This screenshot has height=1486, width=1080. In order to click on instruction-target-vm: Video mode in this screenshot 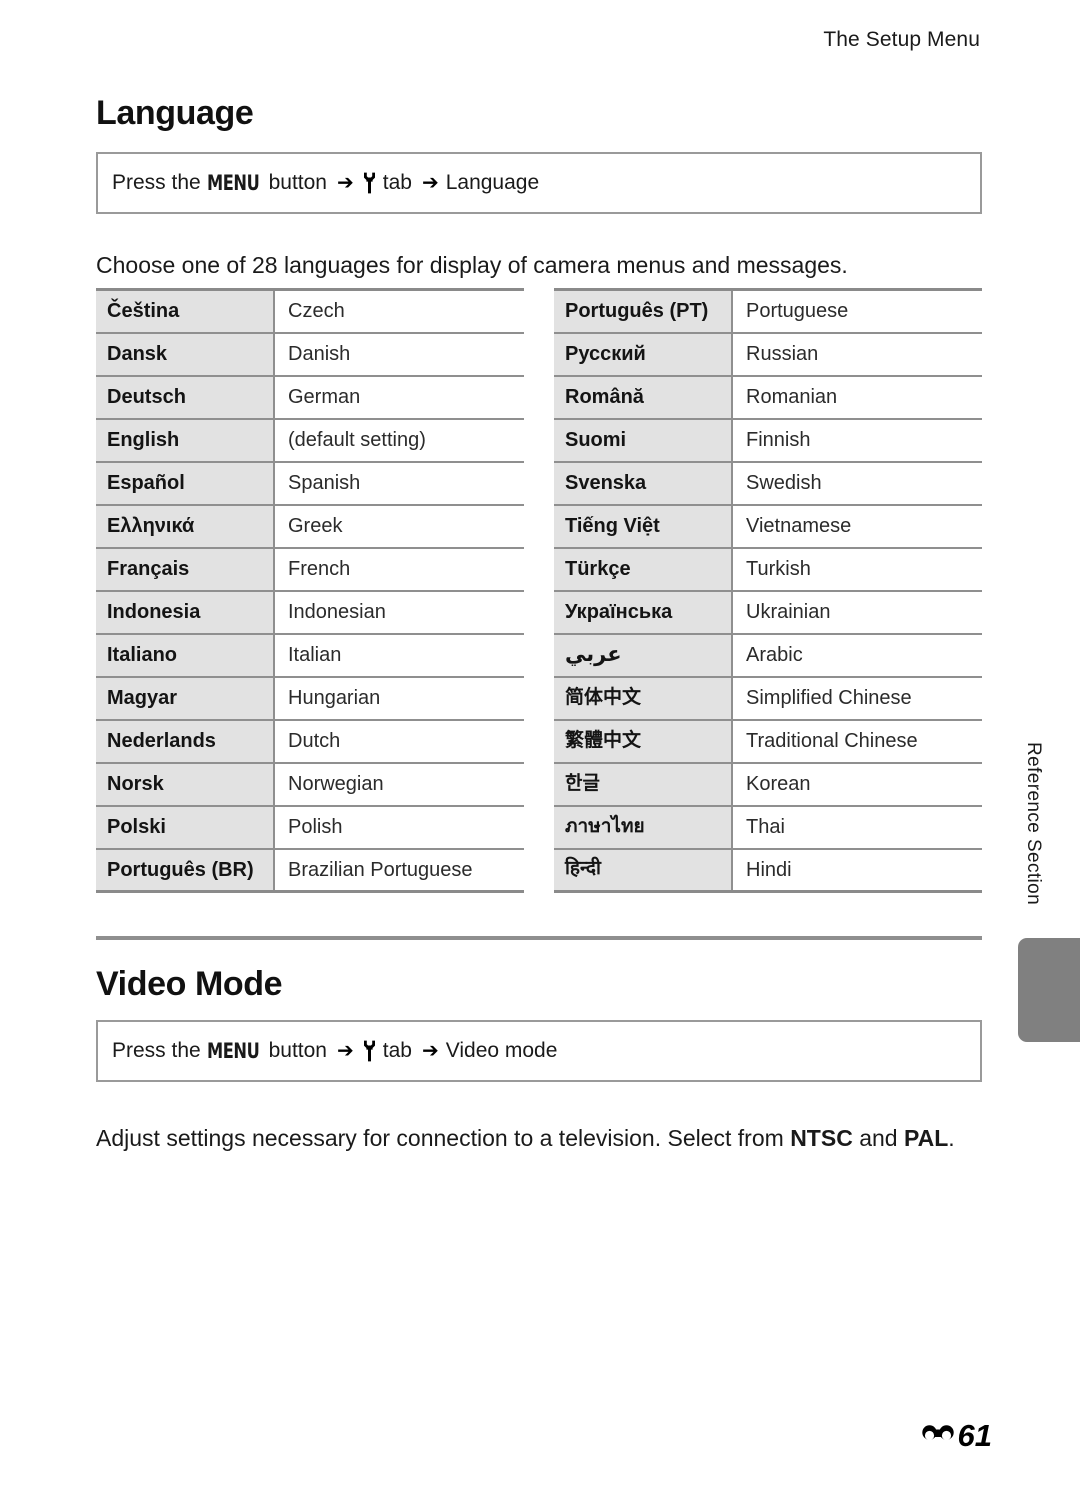, I will do `click(501, 1050)`.